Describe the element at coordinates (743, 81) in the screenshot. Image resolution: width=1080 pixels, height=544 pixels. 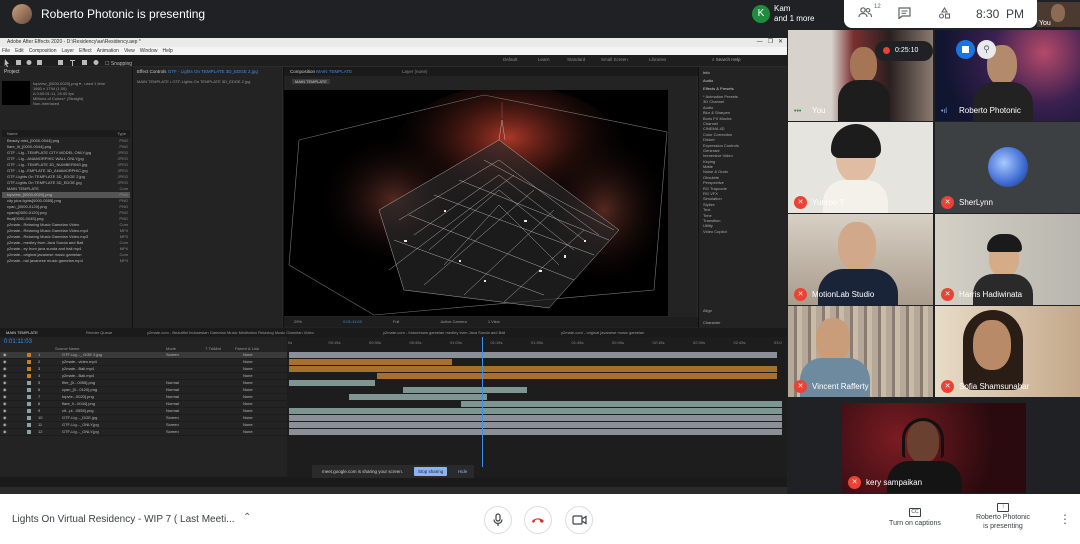
I see `effects-list-item: Audio` at that location.